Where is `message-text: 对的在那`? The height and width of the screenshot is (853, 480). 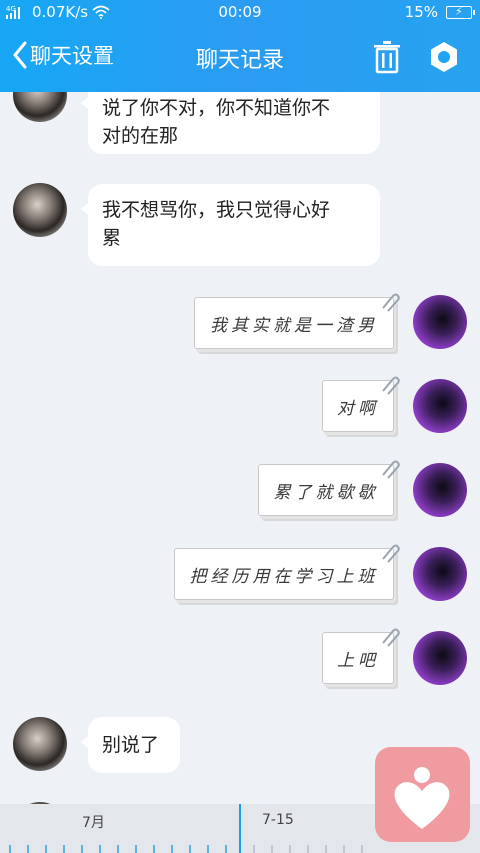
message-text: 对的在那 is located at coordinates (140, 136).